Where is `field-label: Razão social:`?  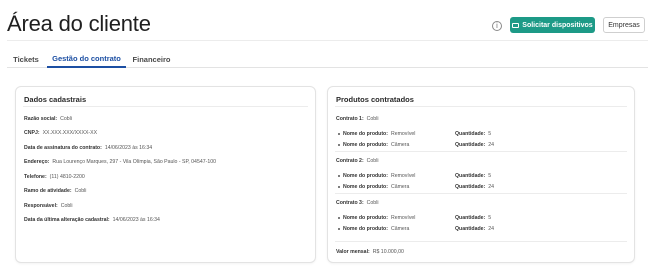 field-label: Razão social: is located at coordinates (41, 119).